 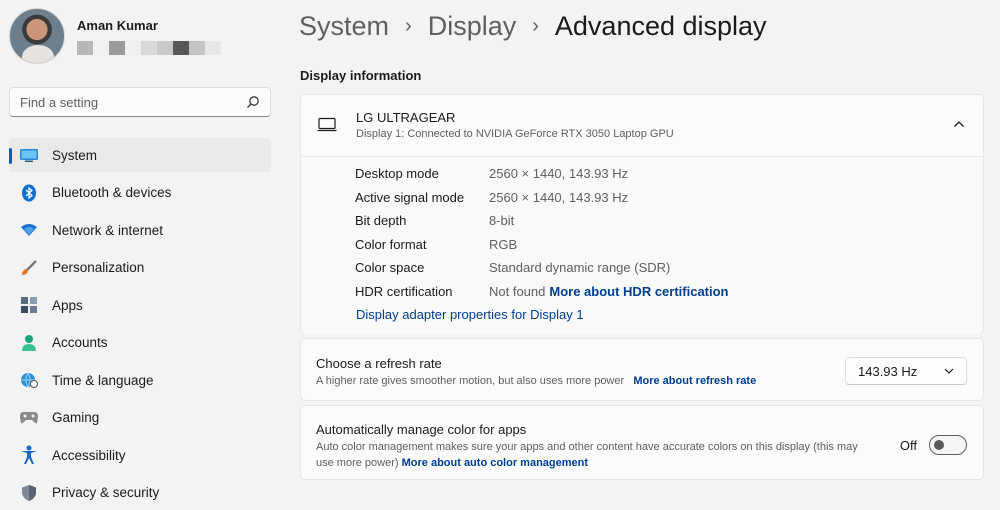 What do you see at coordinates (404, 291) in the screenshot?
I see `info-label: HDR certification` at bounding box center [404, 291].